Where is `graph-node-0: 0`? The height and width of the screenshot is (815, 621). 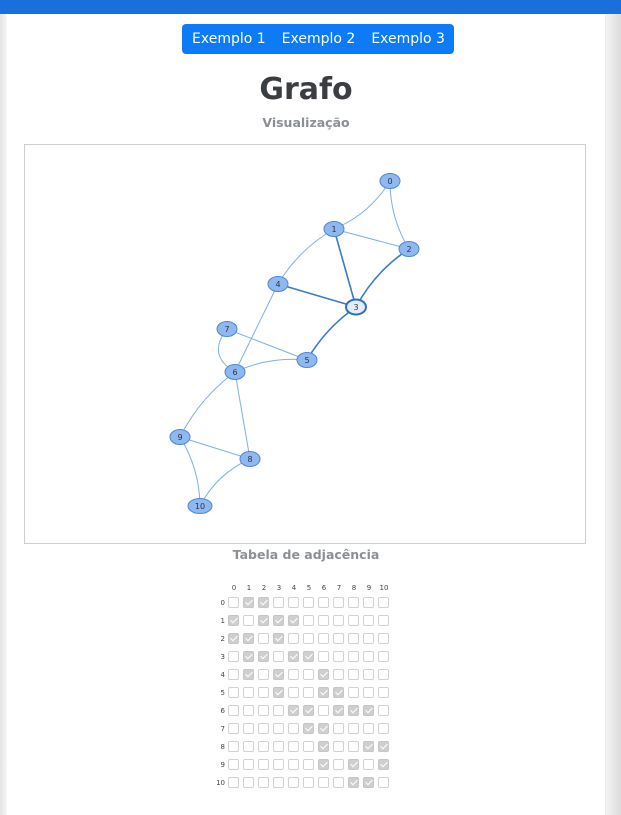
graph-node-0: 0 is located at coordinates (390, 181).